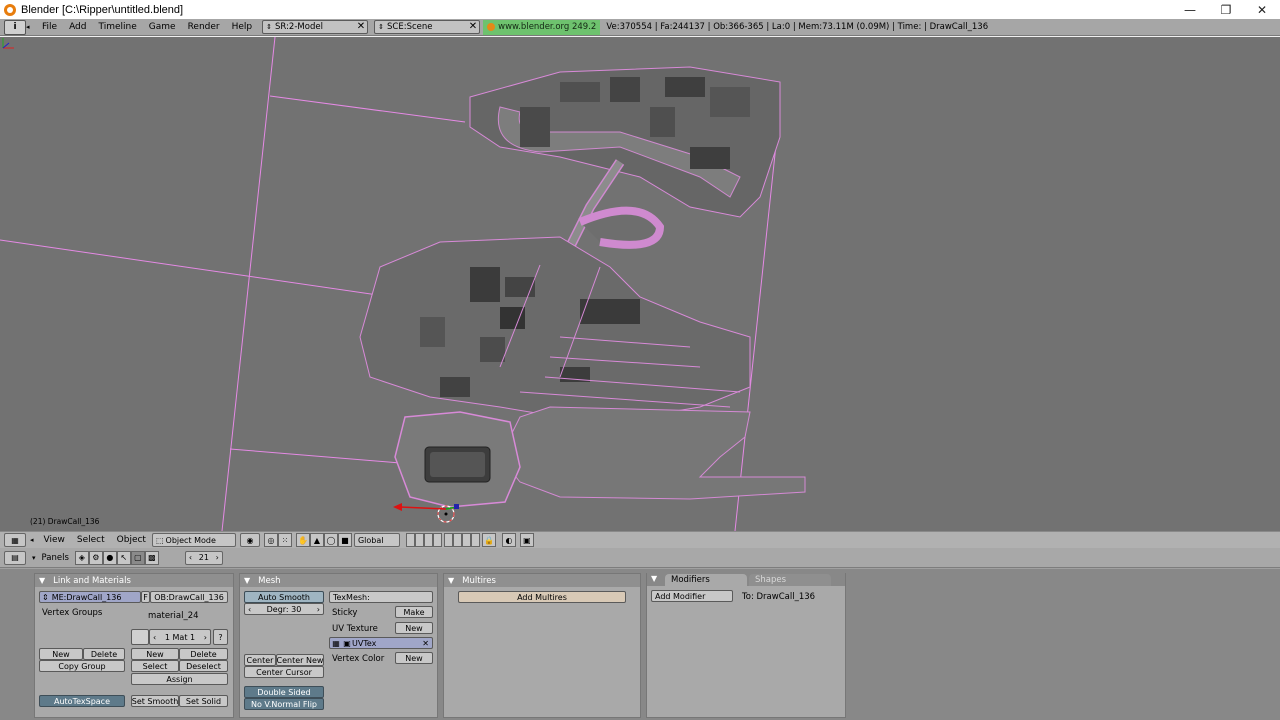 The width and height of the screenshot is (1280, 720). What do you see at coordinates (1226, 9) in the screenshot?
I see `maximize-button: ❐` at bounding box center [1226, 9].